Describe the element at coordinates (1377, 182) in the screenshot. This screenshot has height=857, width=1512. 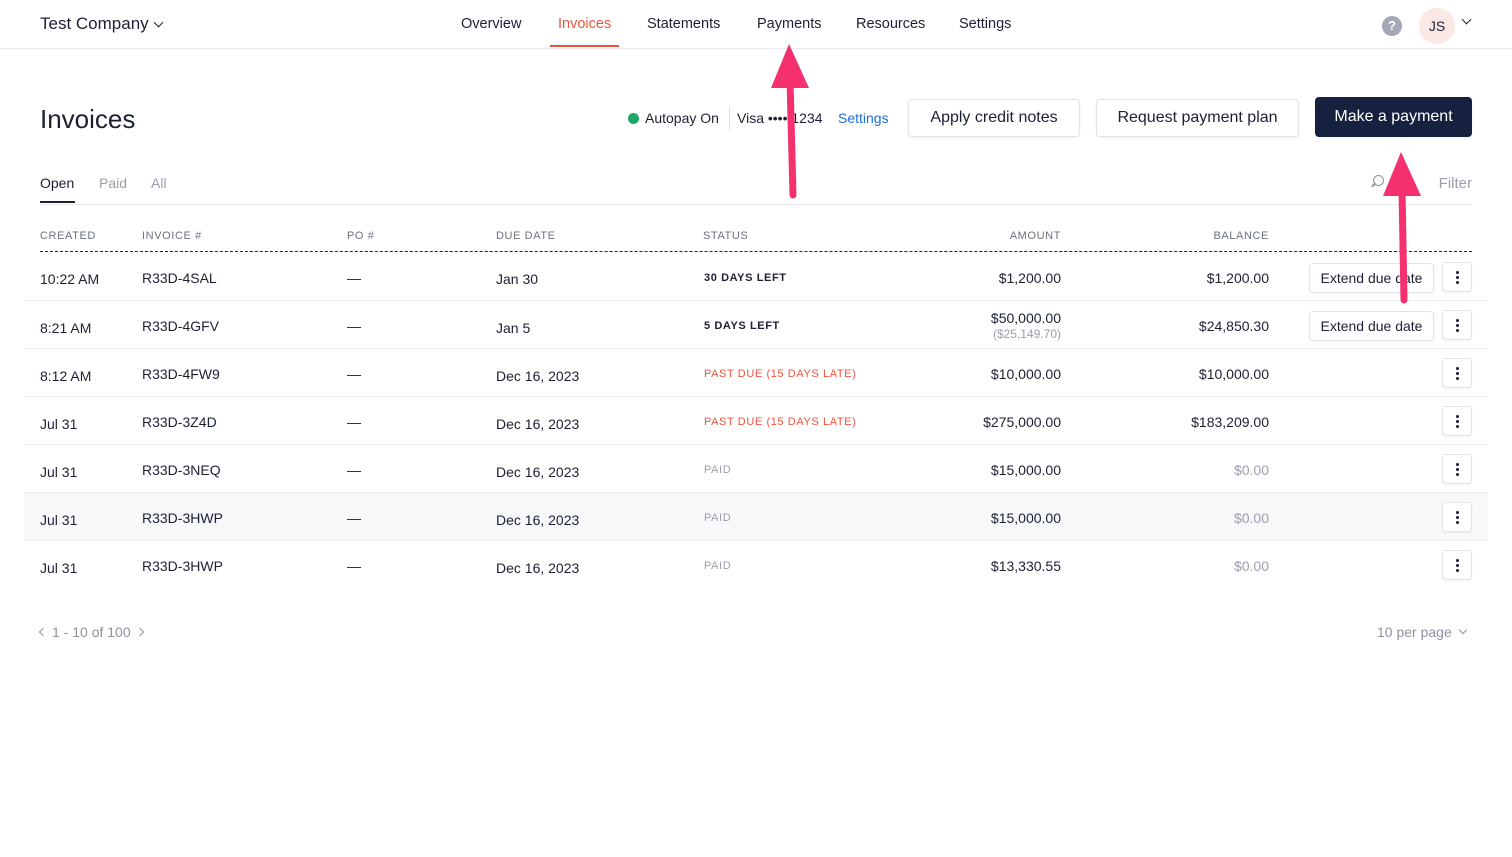
I see `search-icon` at that location.